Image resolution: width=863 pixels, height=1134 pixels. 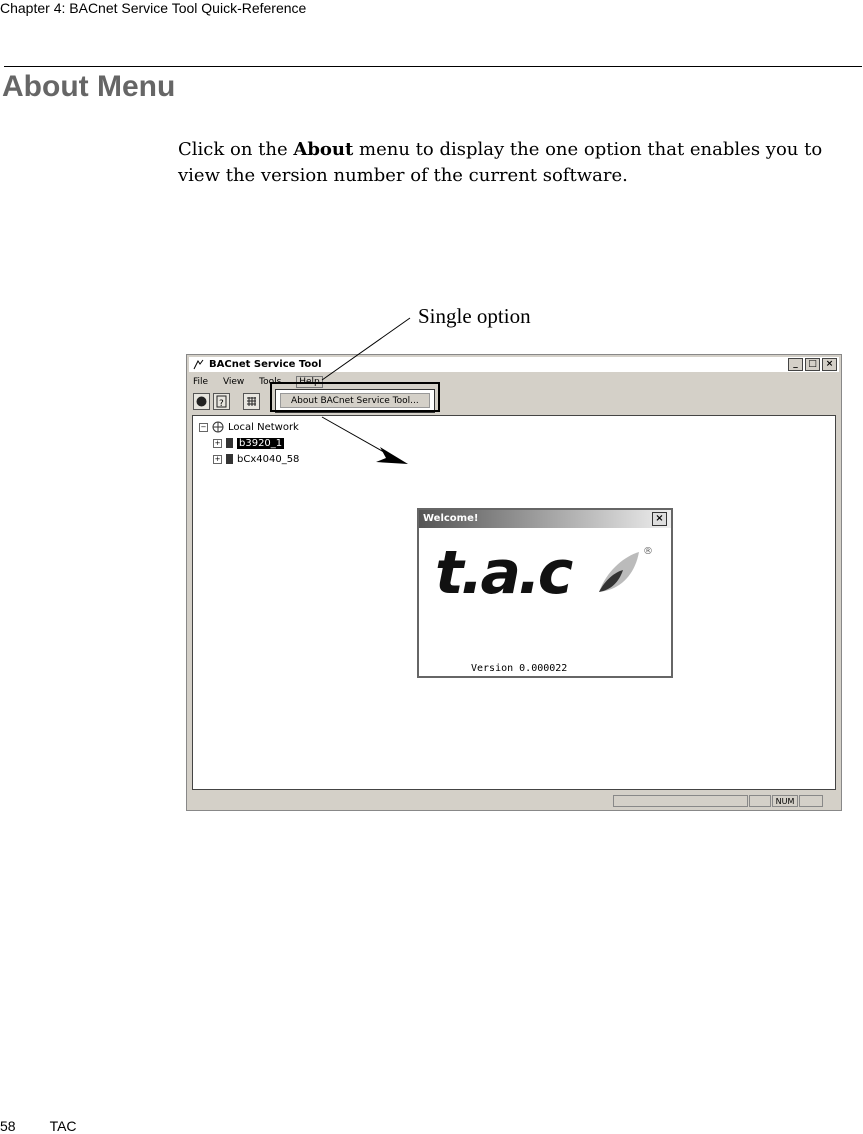 I want to click on callout-line-to-menu, so click(x=366, y=349).